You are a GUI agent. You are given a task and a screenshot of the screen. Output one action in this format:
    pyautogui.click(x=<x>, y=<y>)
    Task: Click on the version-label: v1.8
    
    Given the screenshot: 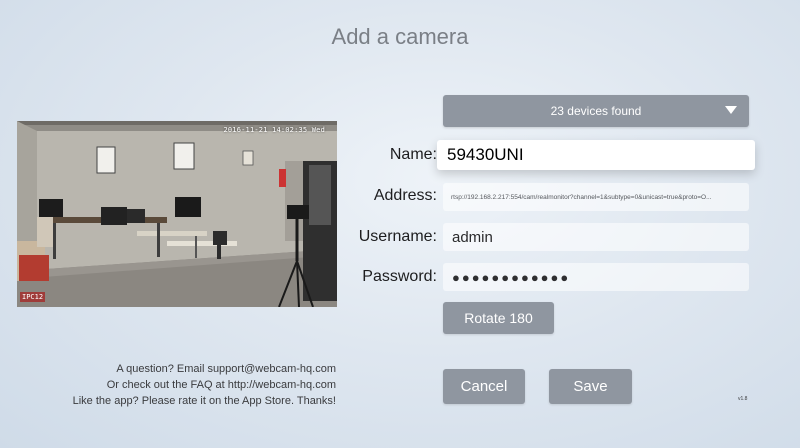 What is the action you would take?
    pyautogui.click(x=742, y=399)
    